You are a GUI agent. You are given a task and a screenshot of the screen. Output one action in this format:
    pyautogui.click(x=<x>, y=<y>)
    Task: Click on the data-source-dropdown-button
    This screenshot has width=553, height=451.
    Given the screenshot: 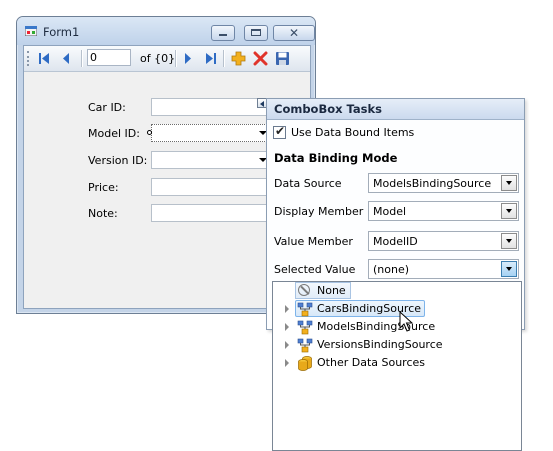 What is the action you would take?
    pyautogui.click(x=509, y=183)
    